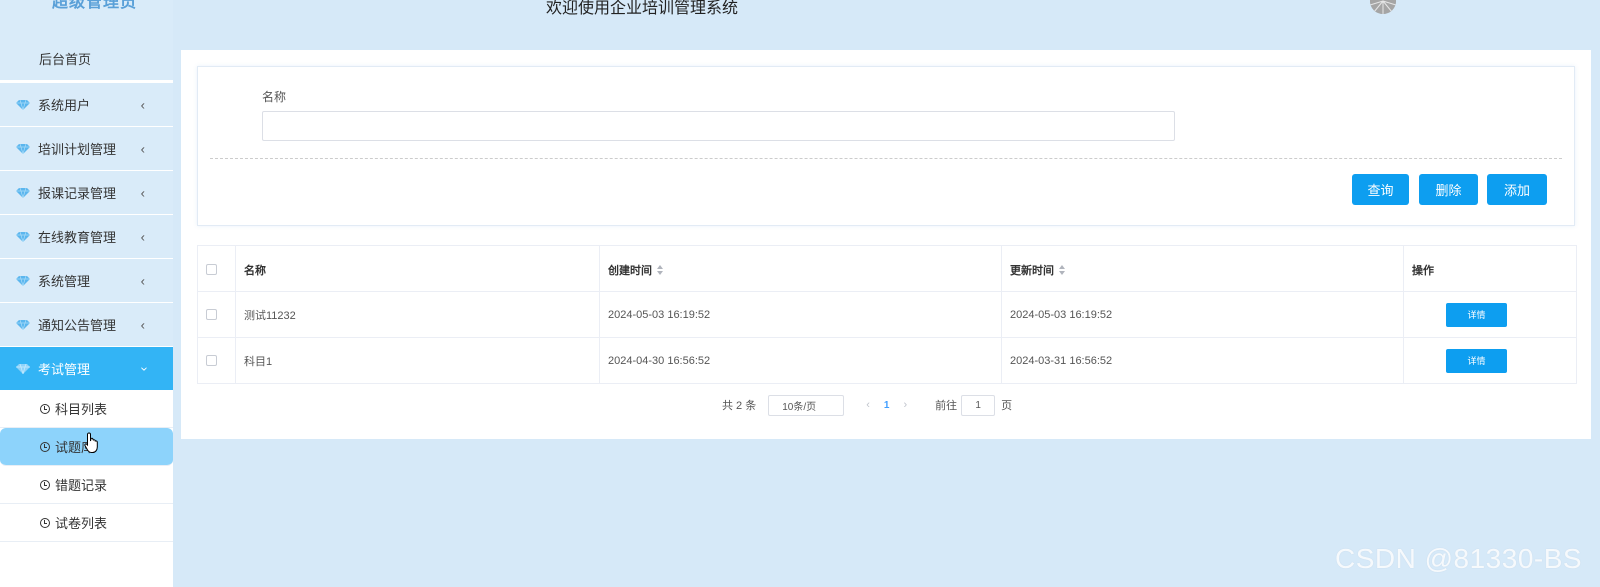 This screenshot has height=587, width=1600. Describe the element at coordinates (886, 158) in the screenshot. I see `divider` at that location.